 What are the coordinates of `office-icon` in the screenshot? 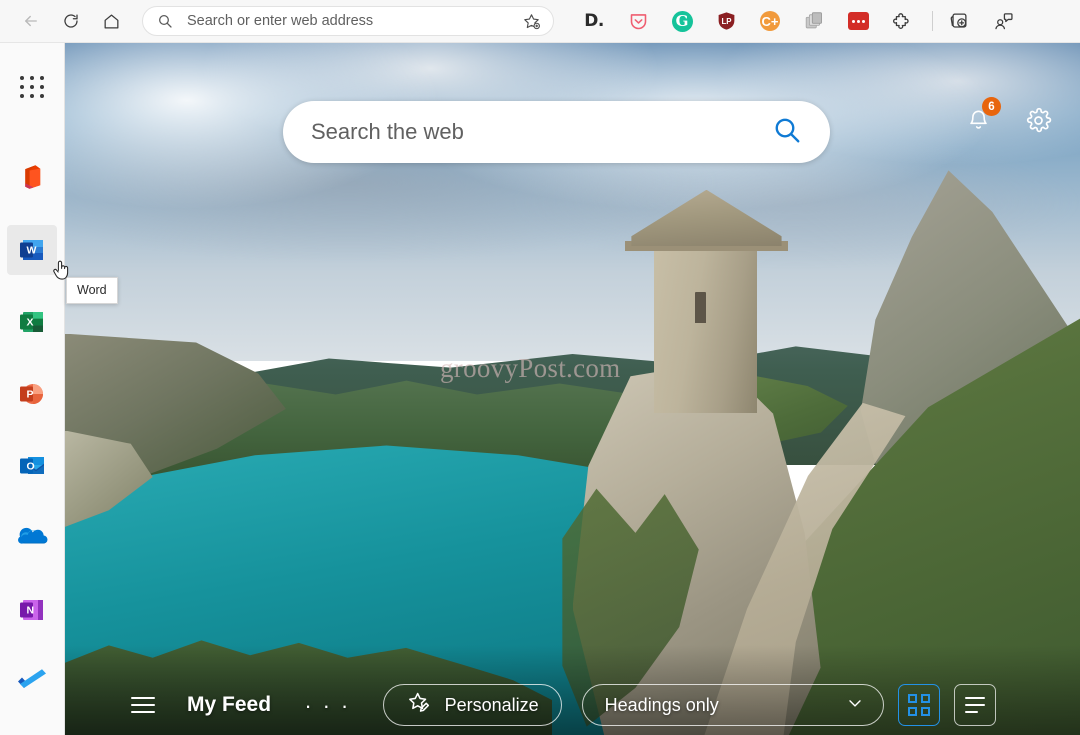 It's located at (33, 177).